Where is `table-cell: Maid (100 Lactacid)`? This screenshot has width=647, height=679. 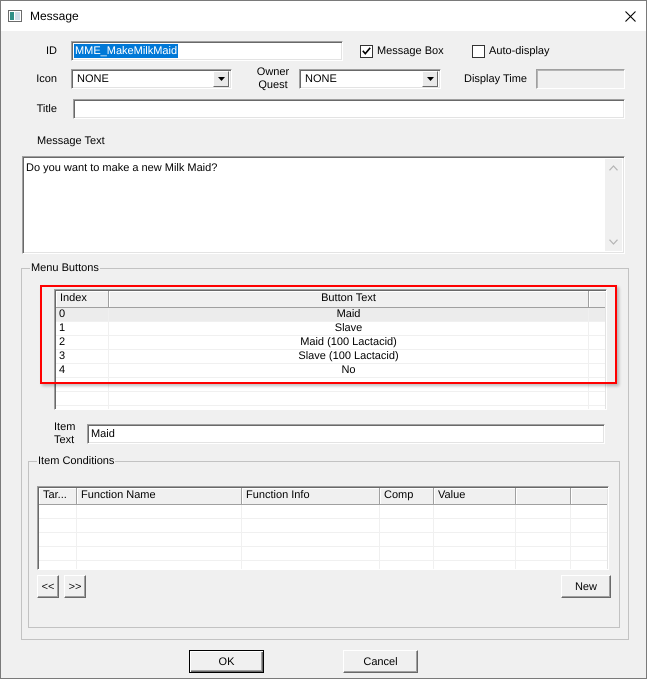 table-cell: Maid (100 Lactacid) is located at coordinates (349, 342).